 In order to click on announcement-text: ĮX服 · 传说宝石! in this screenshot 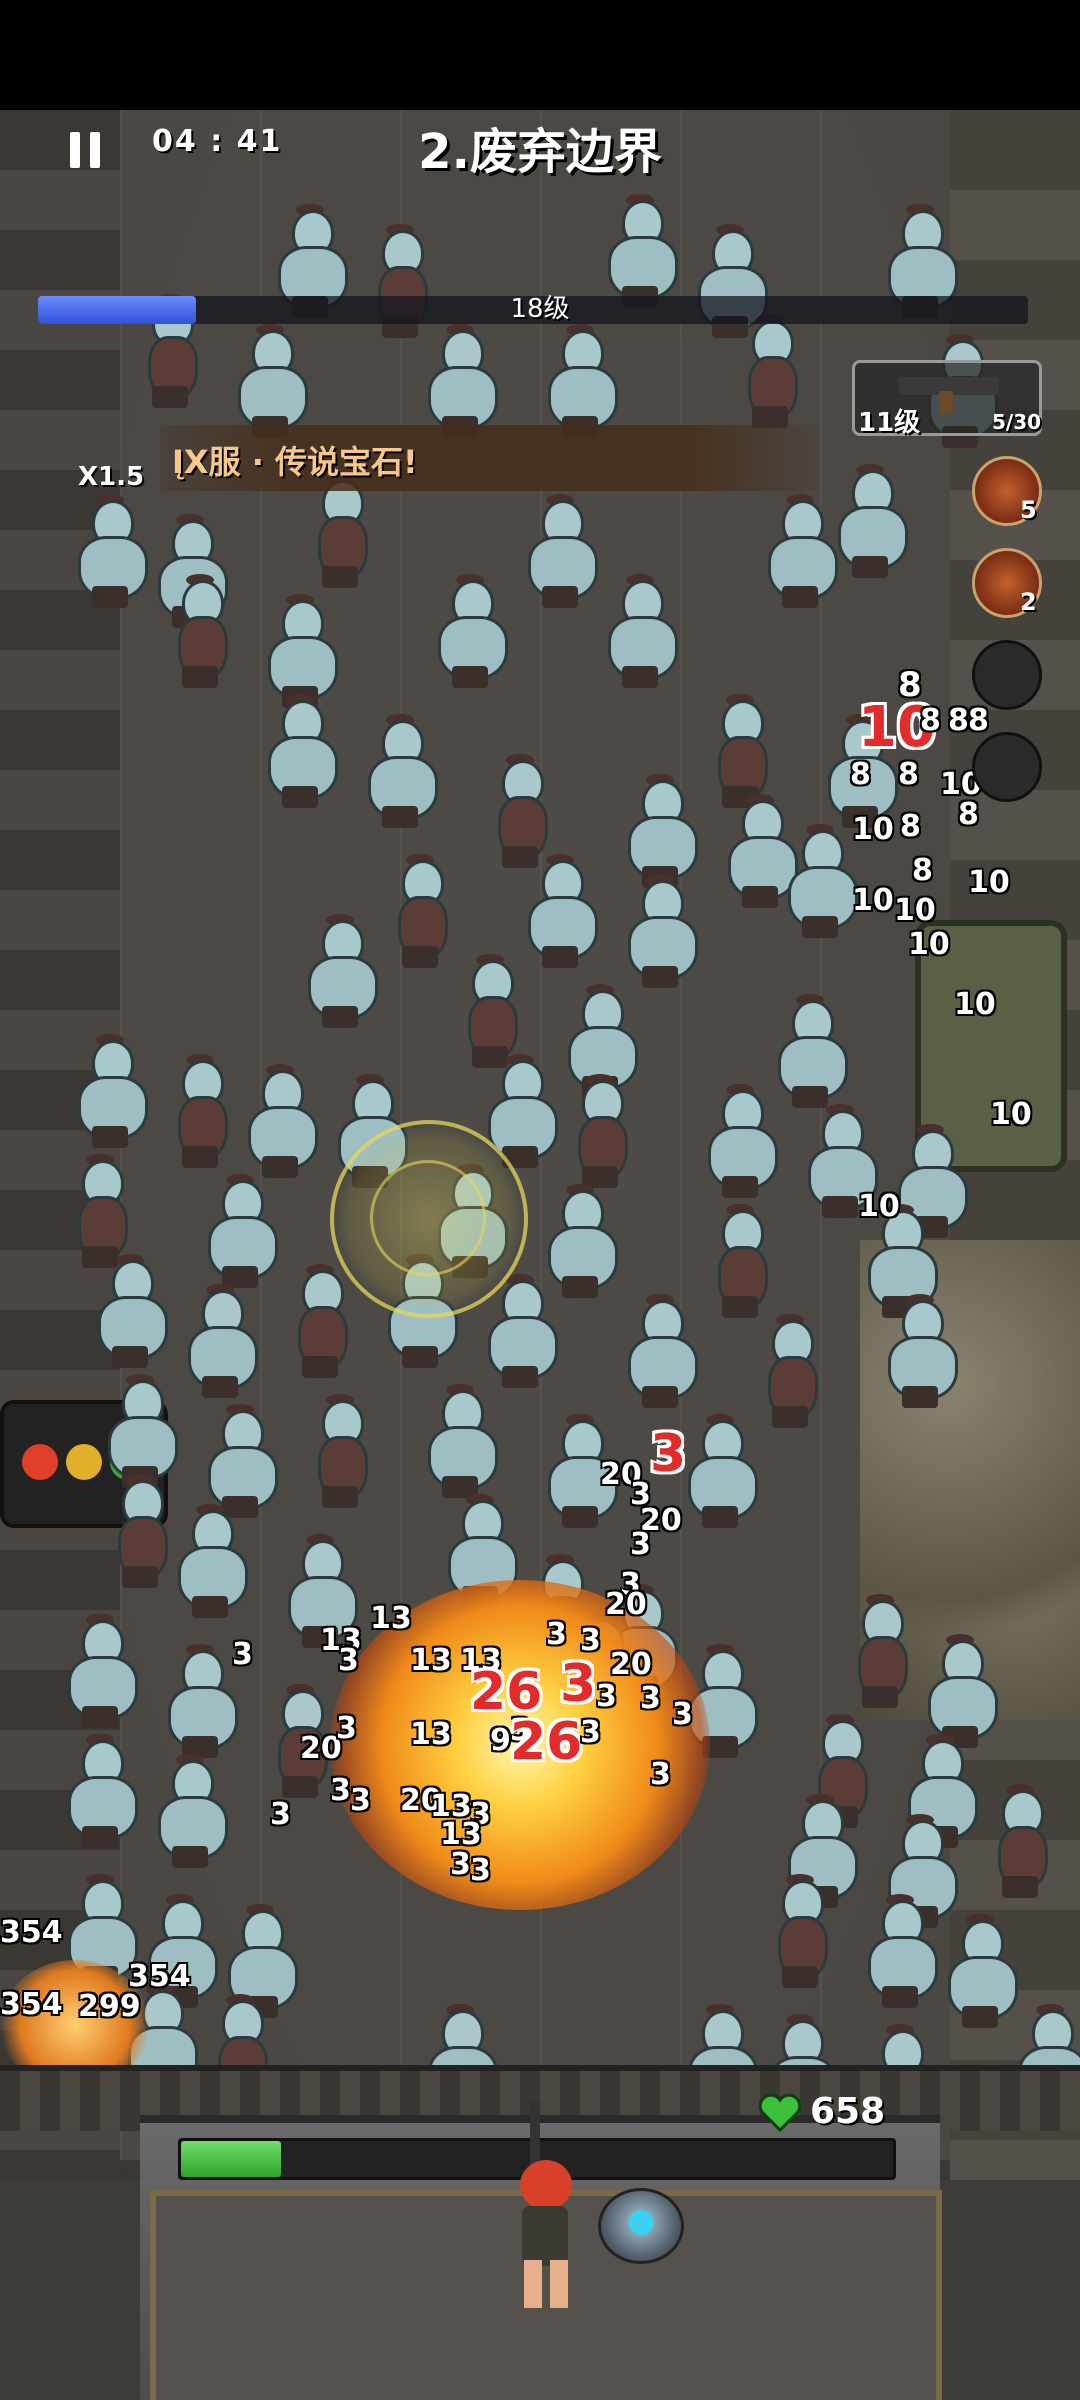, I will do `click(295, 462)`.